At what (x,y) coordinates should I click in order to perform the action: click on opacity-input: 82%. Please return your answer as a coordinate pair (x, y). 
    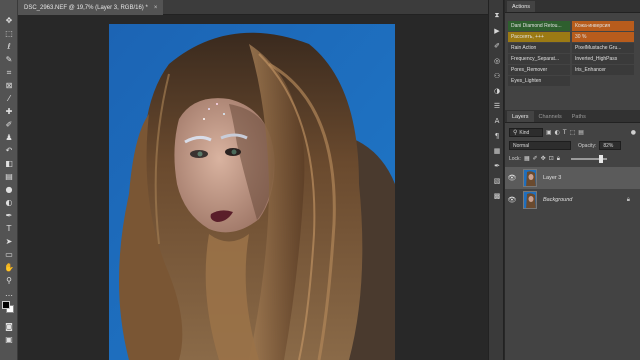
    Looking at the image, I should click on (610, 145).